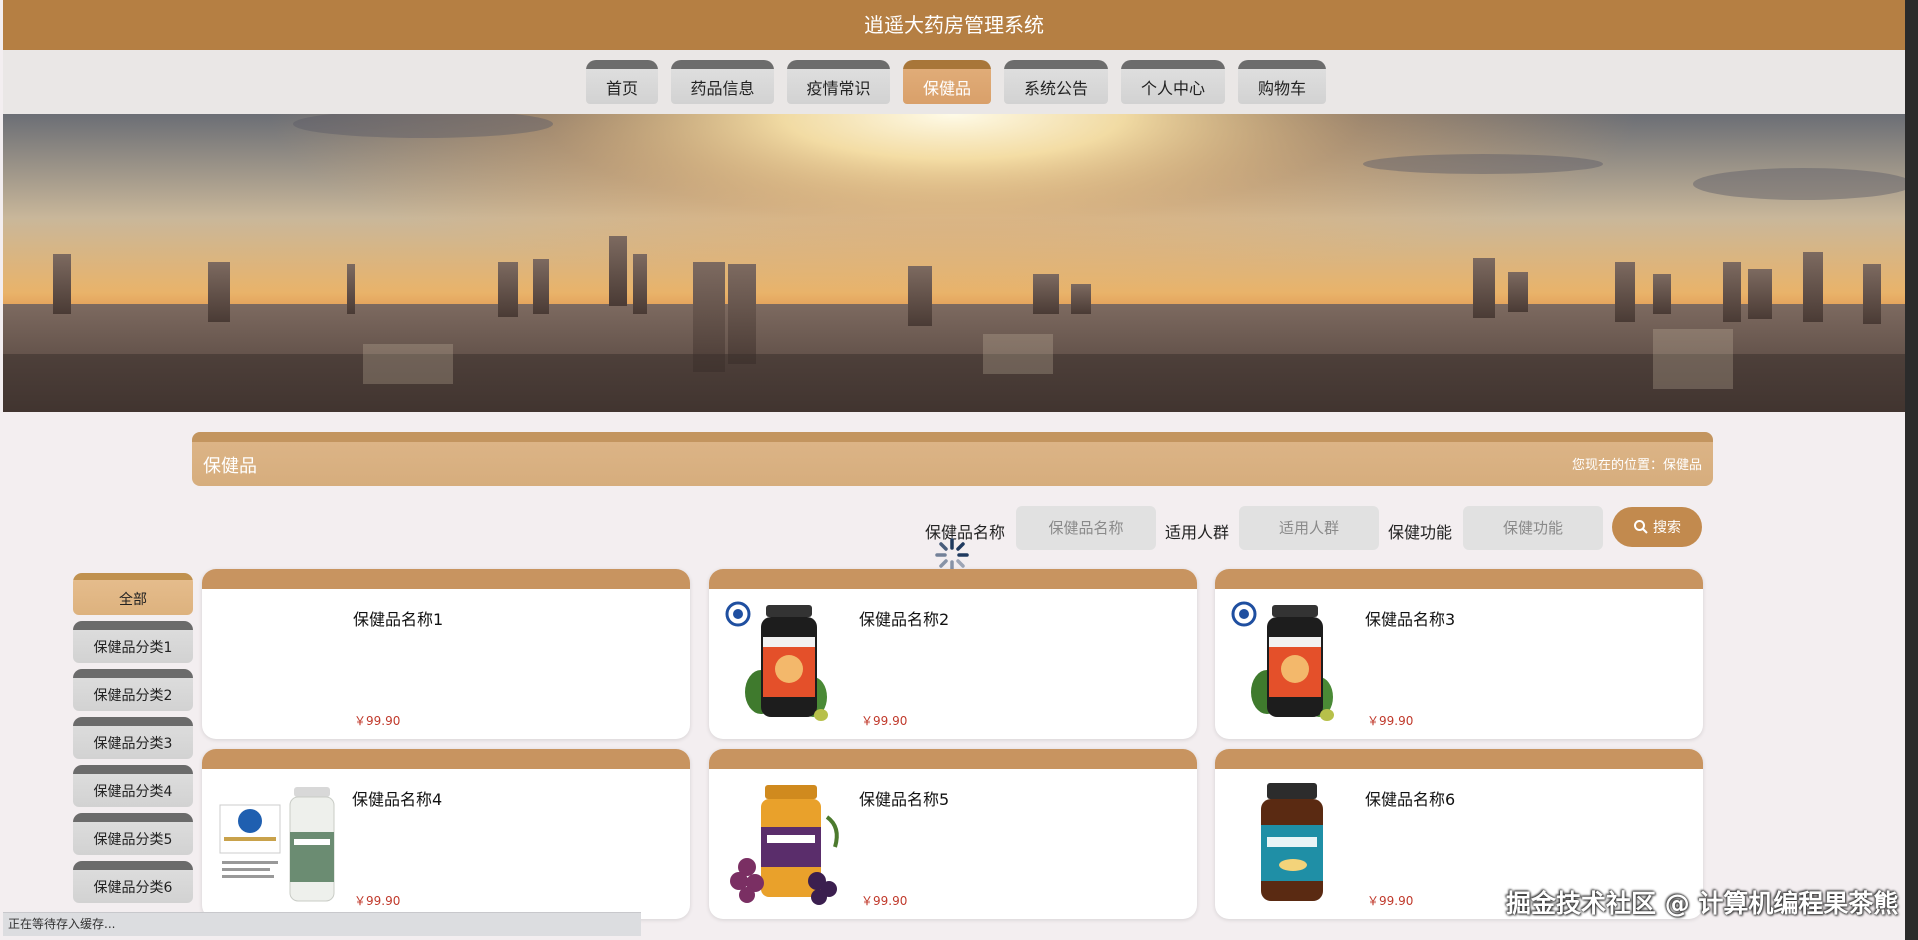 This screenshot has height=940, width=1918. What do you see at coordinates (952, 555) in the screenshot?
I see `loading-spinner-icon` at bounding box center [952, 555].